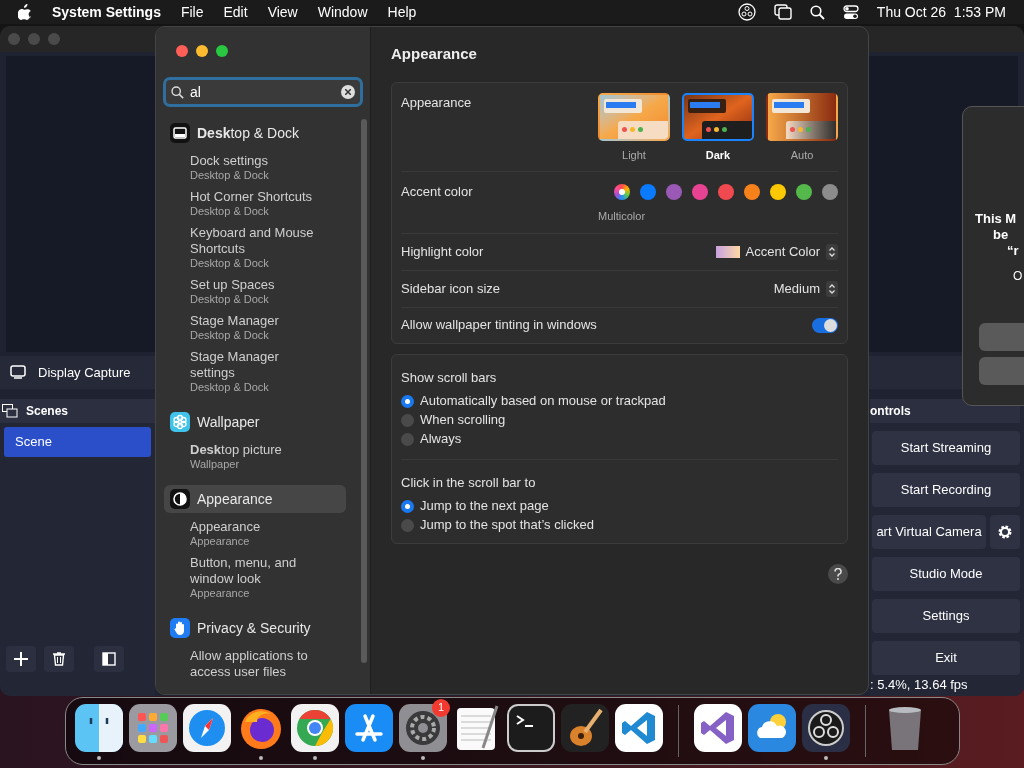  I want to click on setting-label: Highlight color, so click(442, 251).